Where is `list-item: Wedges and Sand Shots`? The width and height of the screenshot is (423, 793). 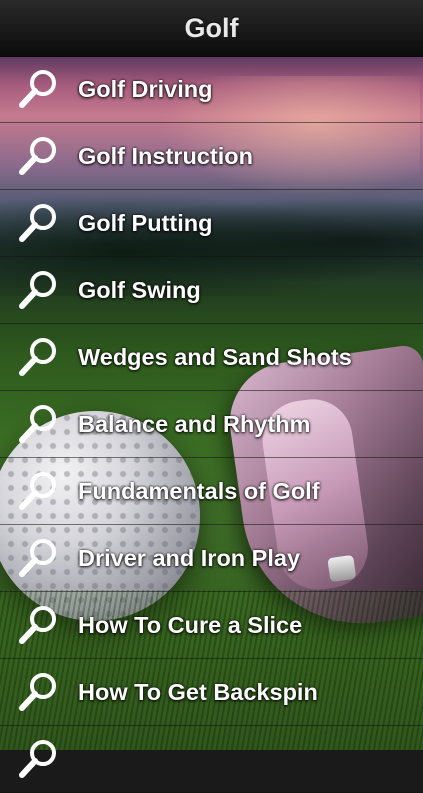 list-item: Wedges and Sand Shots is located at coordinates (211, 357).